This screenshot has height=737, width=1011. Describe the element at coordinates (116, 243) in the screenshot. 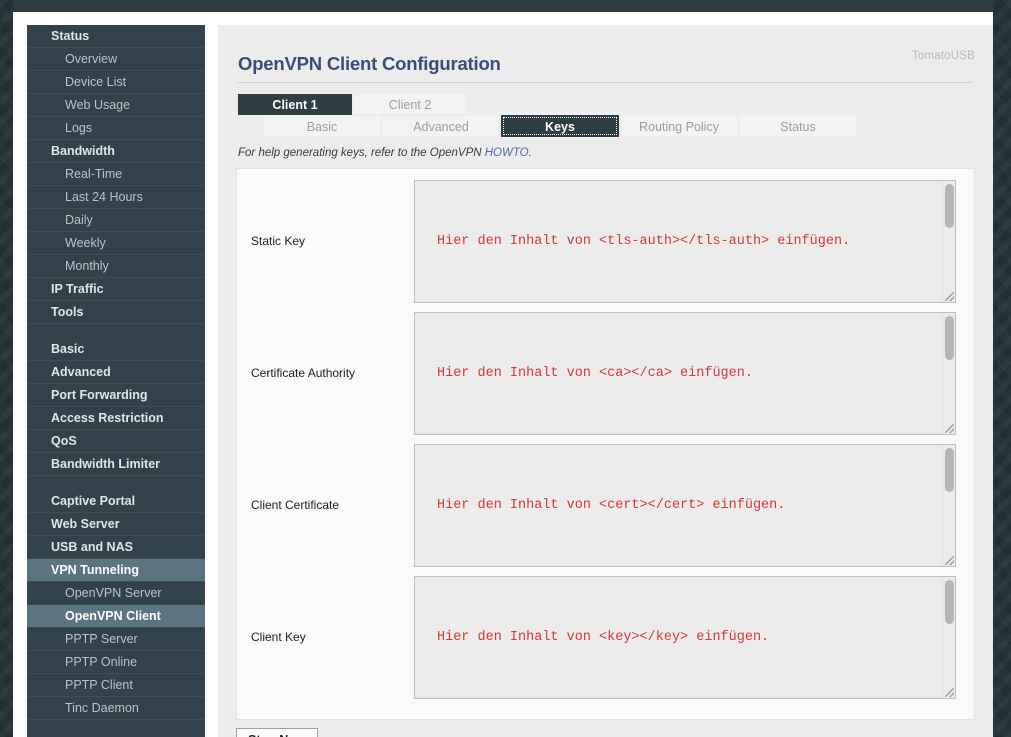

I see `sidebar-item-weekly: Weekly` at that location.